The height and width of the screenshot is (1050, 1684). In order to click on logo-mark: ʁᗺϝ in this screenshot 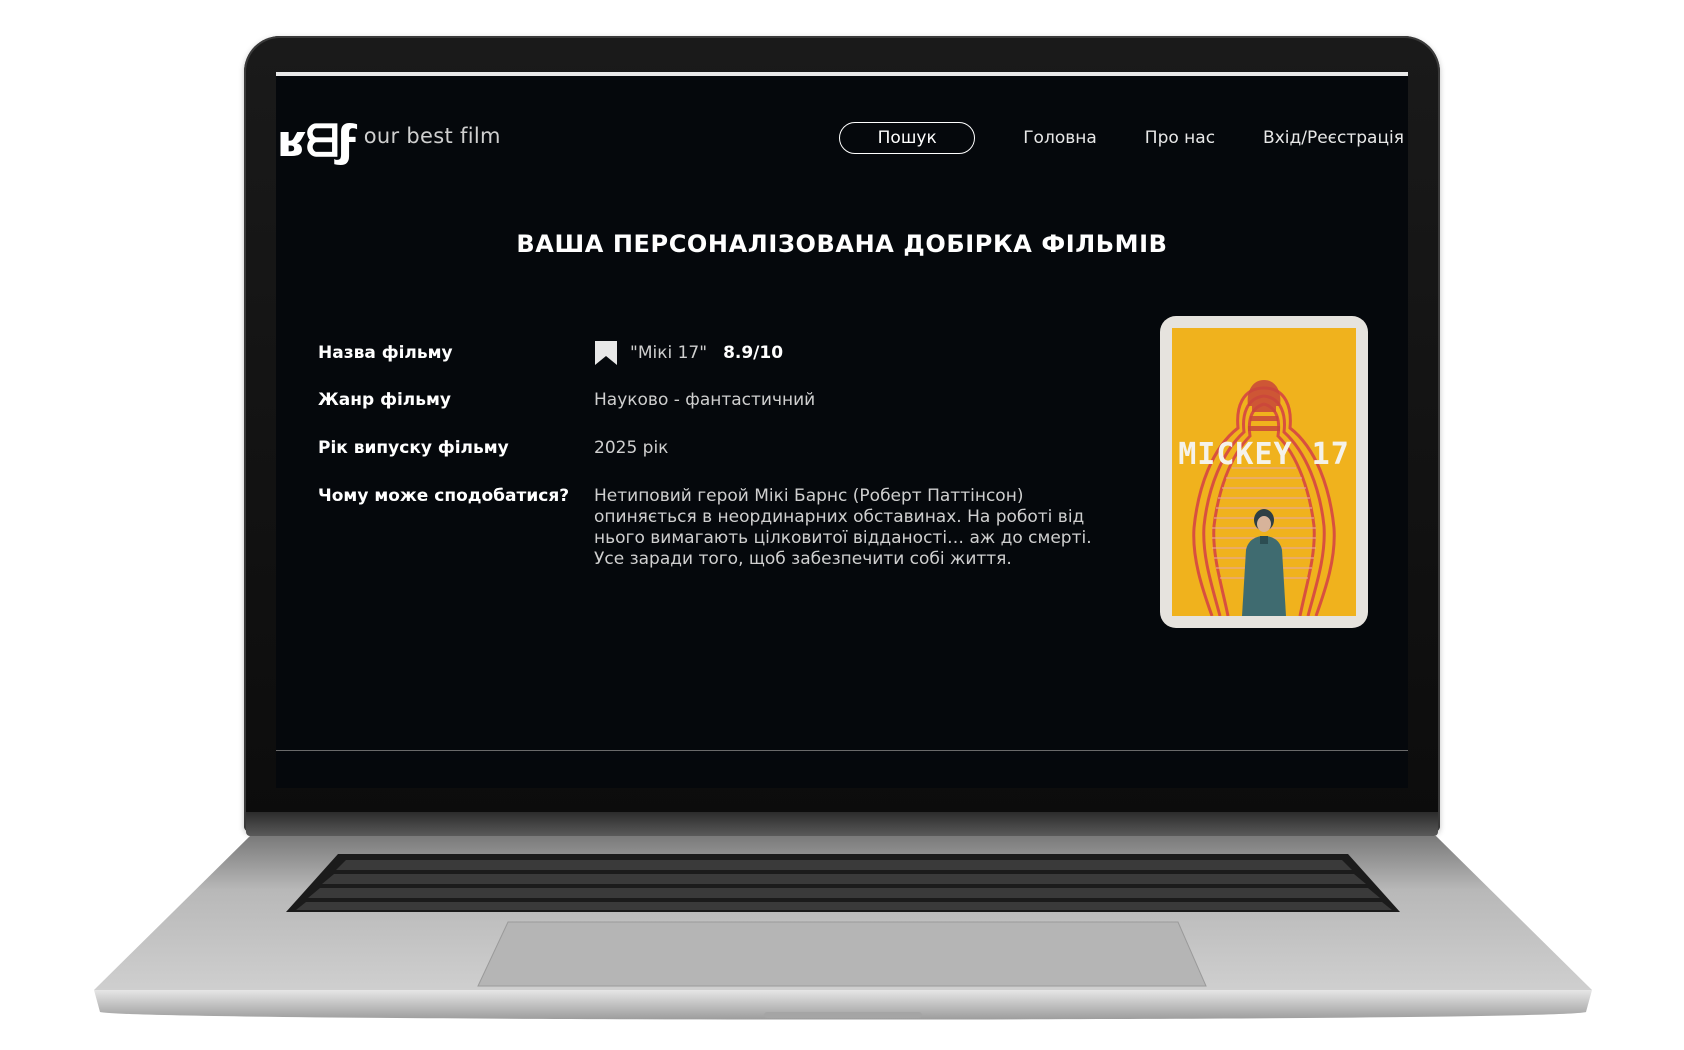, I will do `click(319, 141)`.